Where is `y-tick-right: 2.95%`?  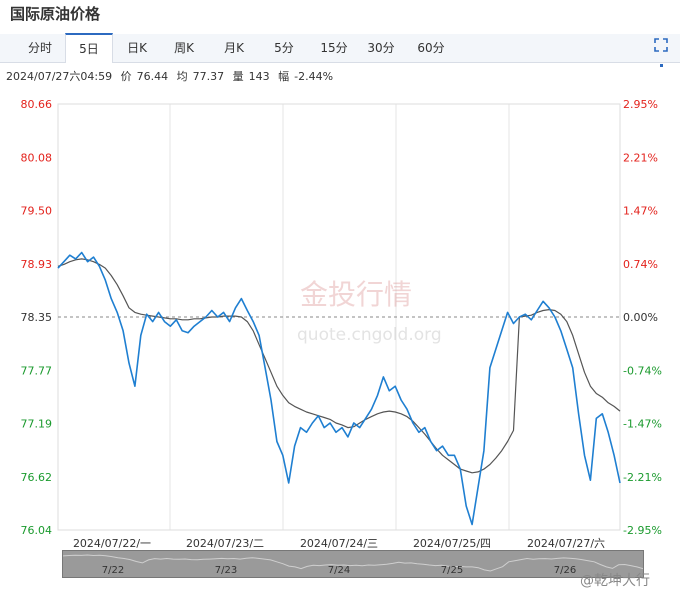
y-tick-right: 2.95% is located at coordinates (640, 104).